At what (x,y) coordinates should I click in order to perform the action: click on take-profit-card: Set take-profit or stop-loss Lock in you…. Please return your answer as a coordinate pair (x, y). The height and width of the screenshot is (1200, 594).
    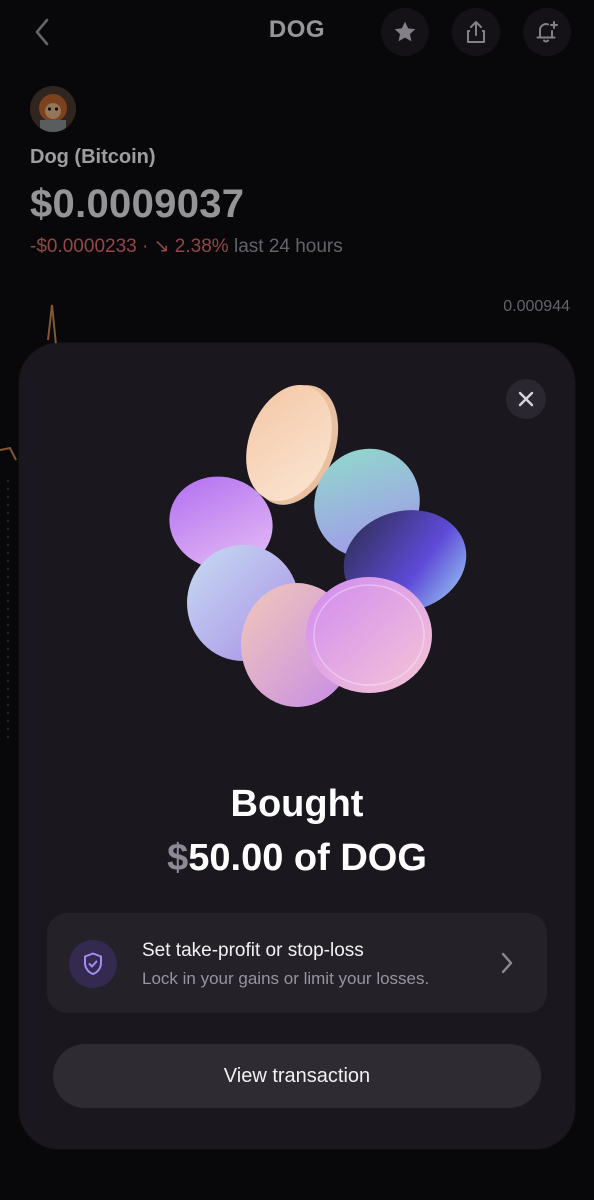
    Looking at the image, I should click on (297, 963).